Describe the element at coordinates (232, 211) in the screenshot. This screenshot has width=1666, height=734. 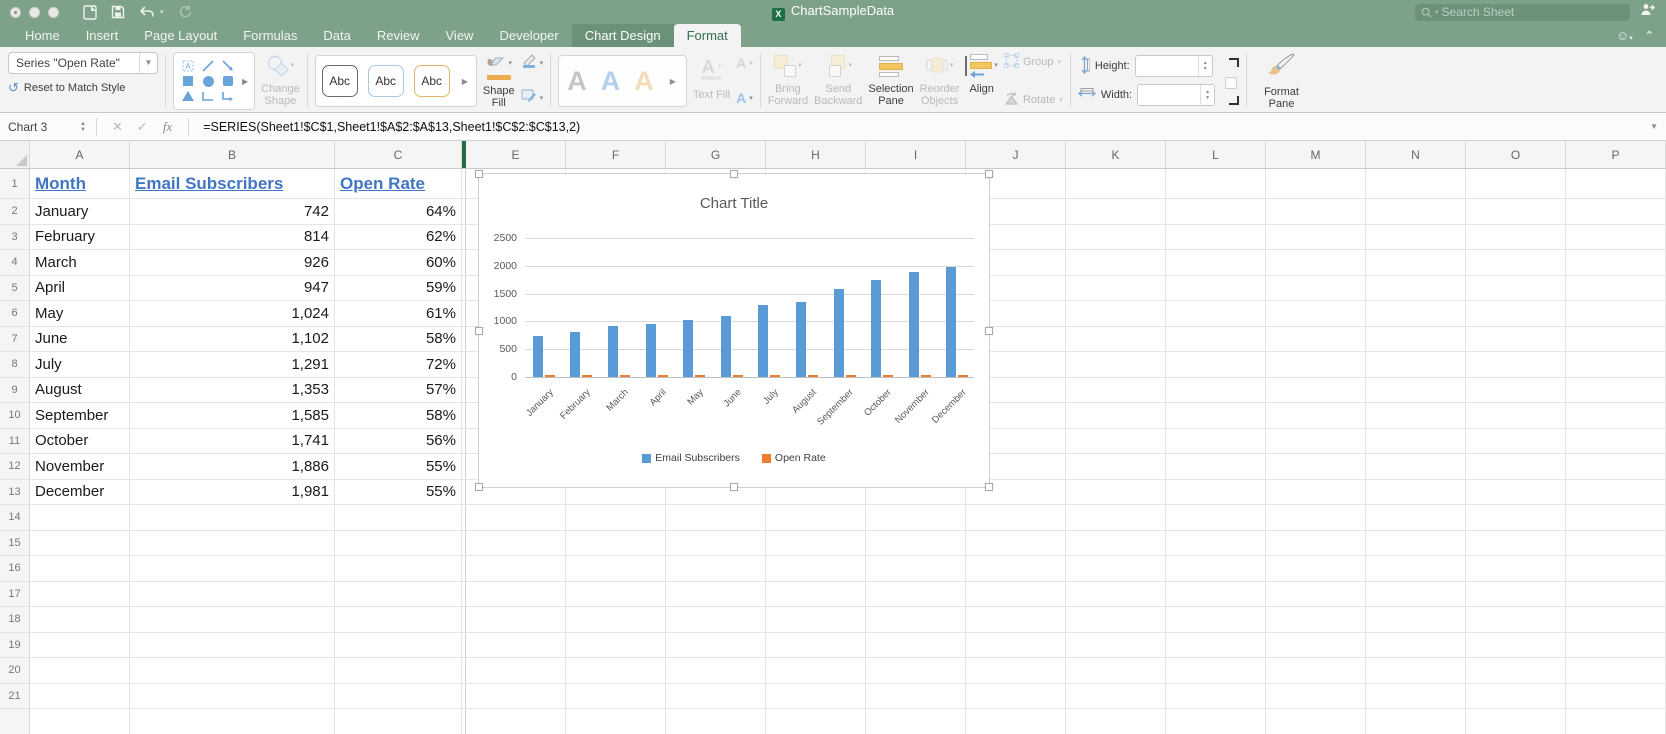
I see `cell-B2: 742` at that location.